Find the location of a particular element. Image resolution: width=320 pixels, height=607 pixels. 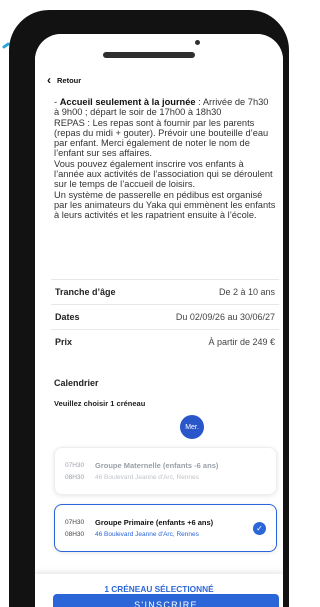

day-selector-wednesday: Mer. is located at coordinates (192, 427).